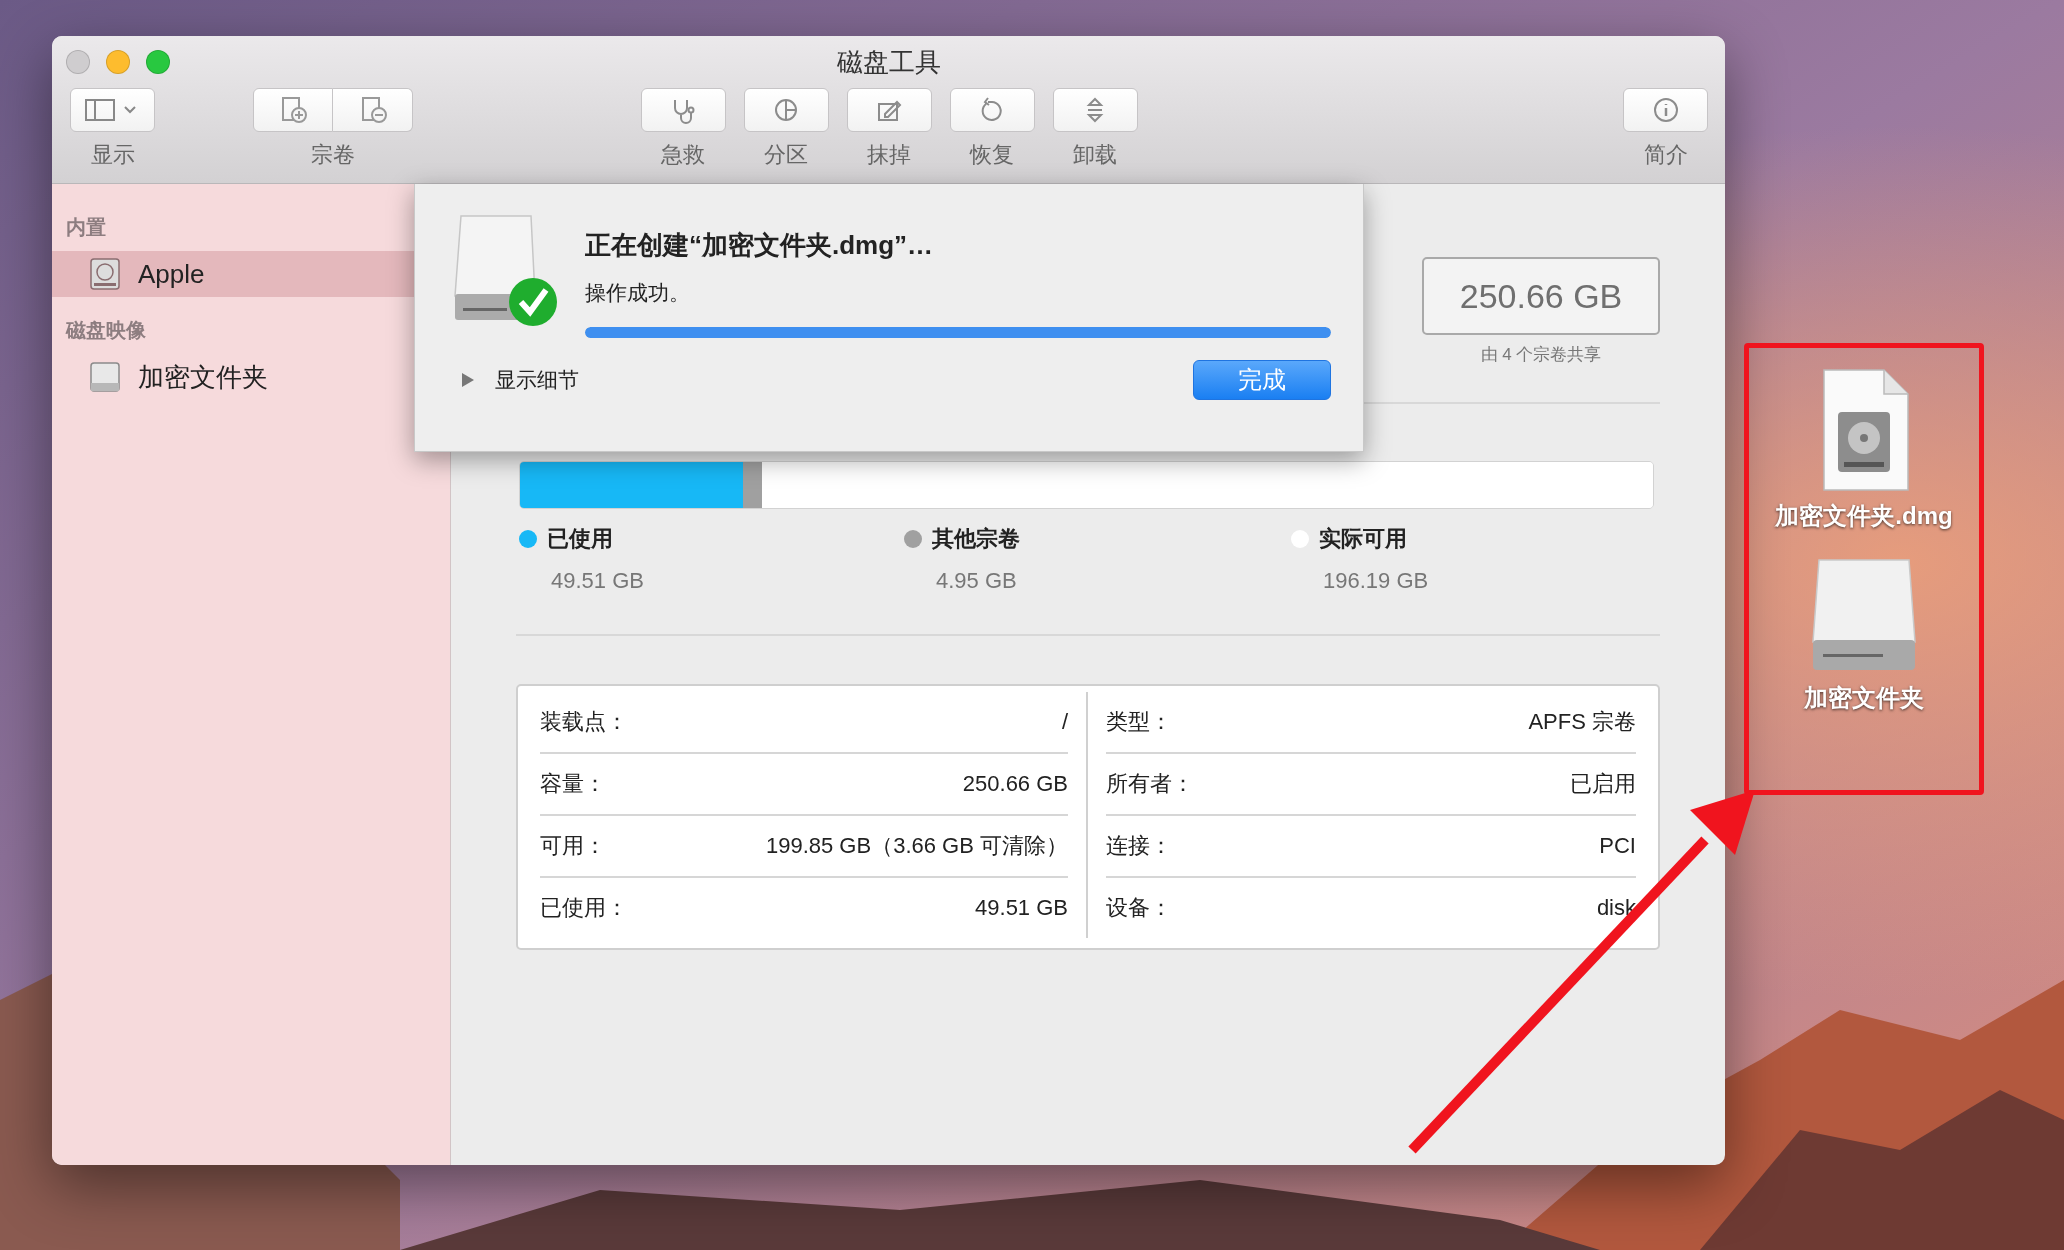  I want to click on info-label: 类型：, so click(1139, 722).